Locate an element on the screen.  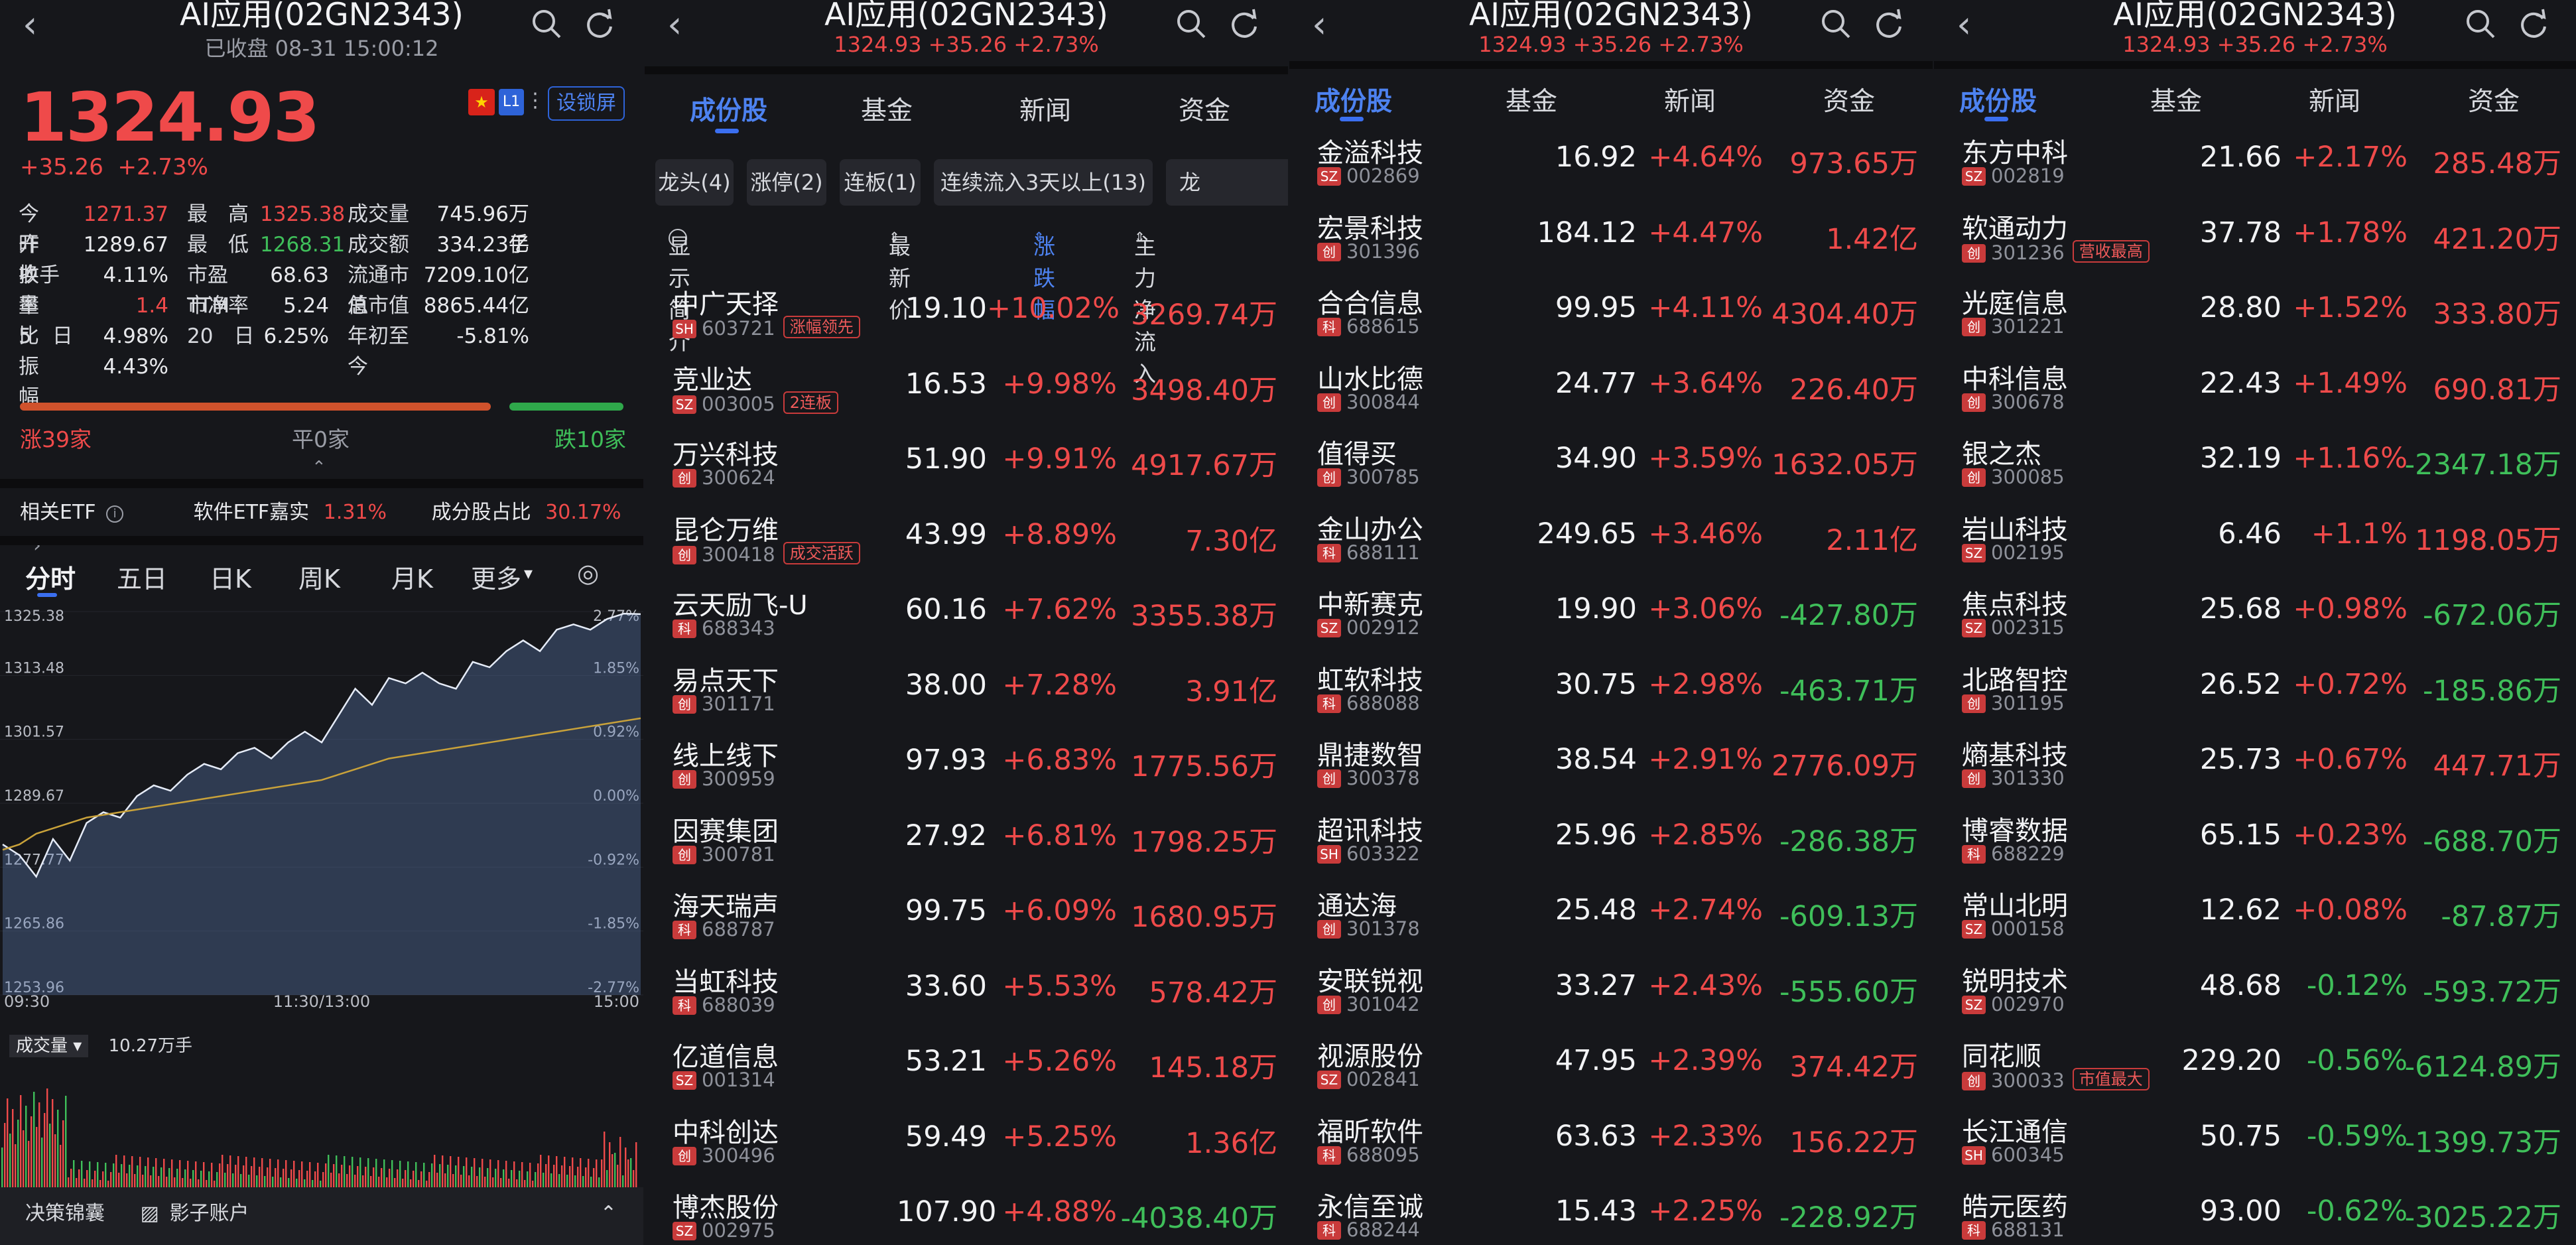
table-row: 山水比德创 300844 24.77 +3.64% 226.40万 is located at coordinates (1611, 390).